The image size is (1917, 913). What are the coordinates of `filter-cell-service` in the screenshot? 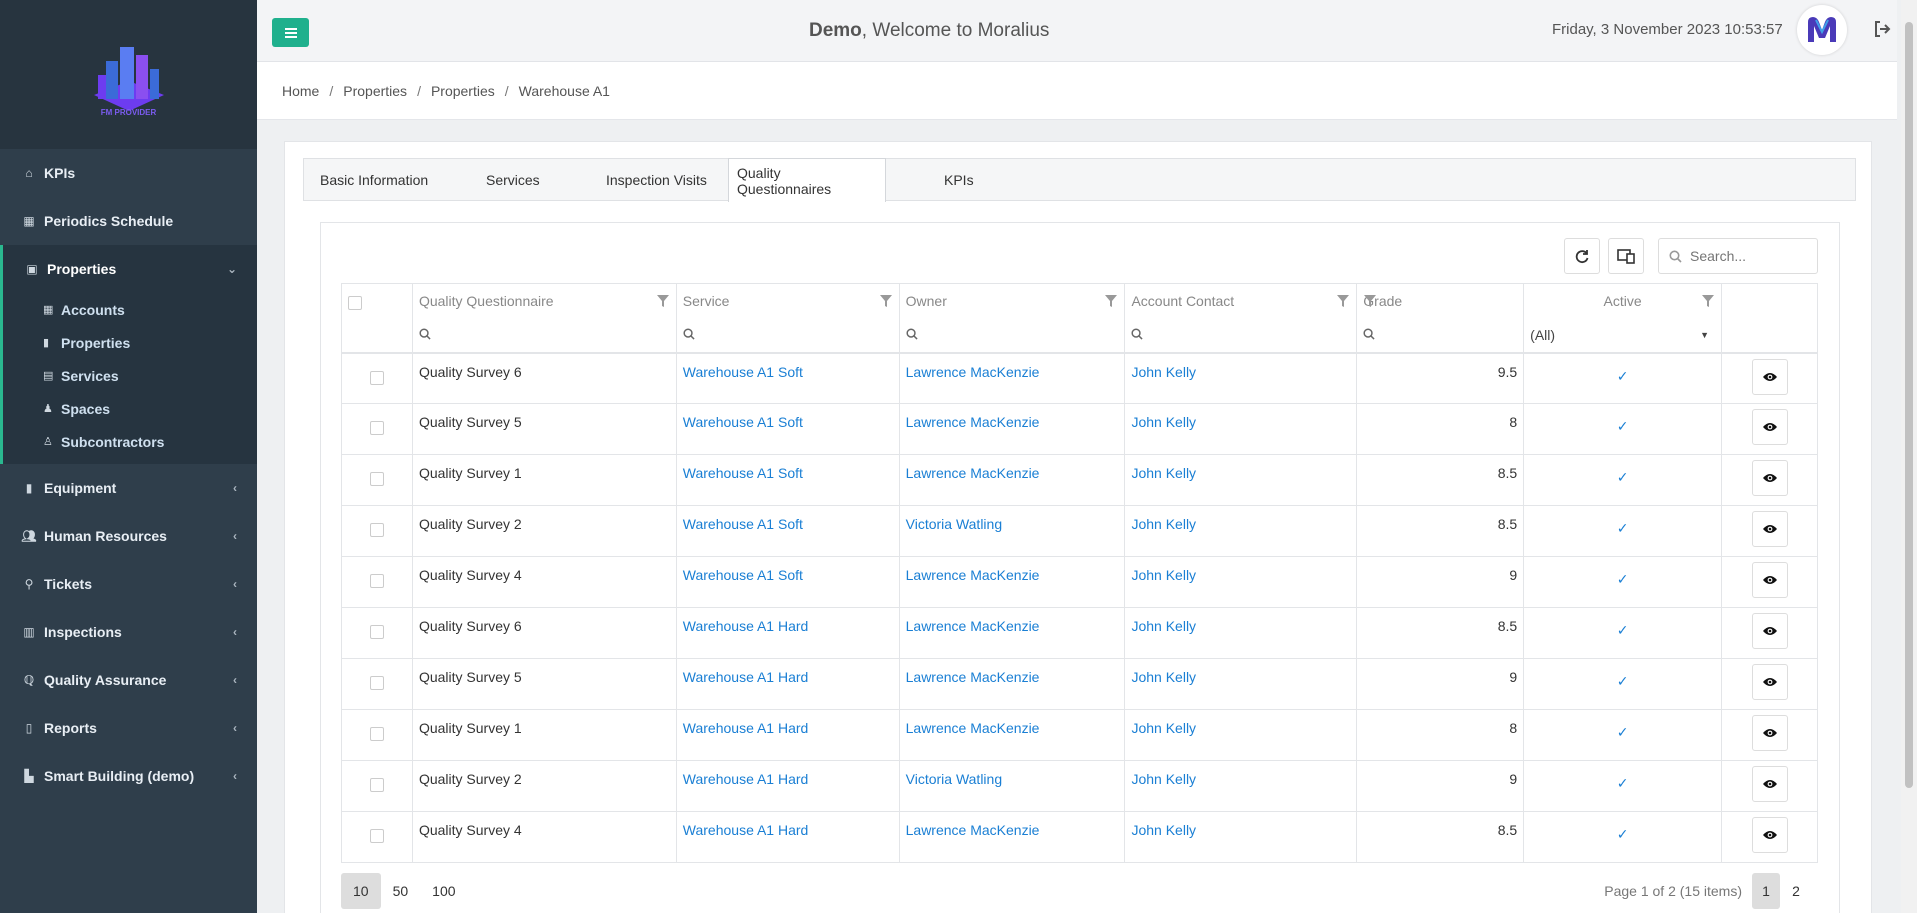 It's located at (787, 336).